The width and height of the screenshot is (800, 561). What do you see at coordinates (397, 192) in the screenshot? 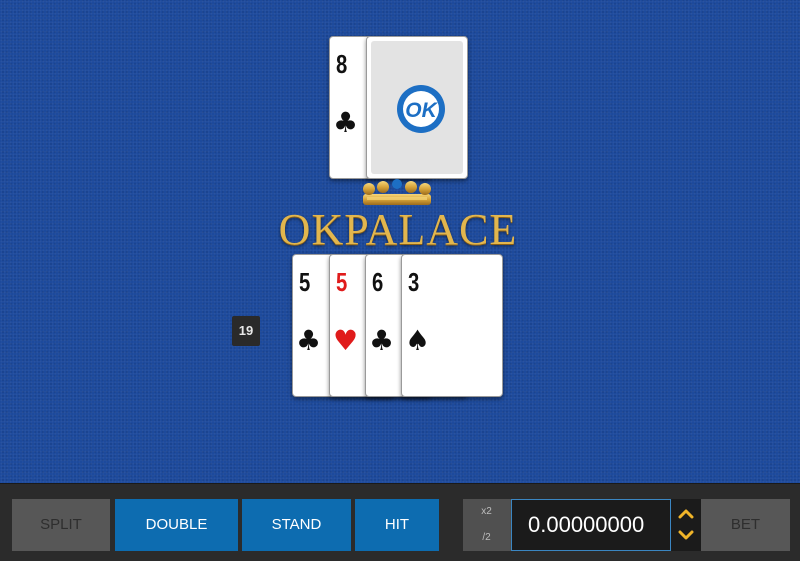
I see `crown-icon` at bounding box center [397, 192].